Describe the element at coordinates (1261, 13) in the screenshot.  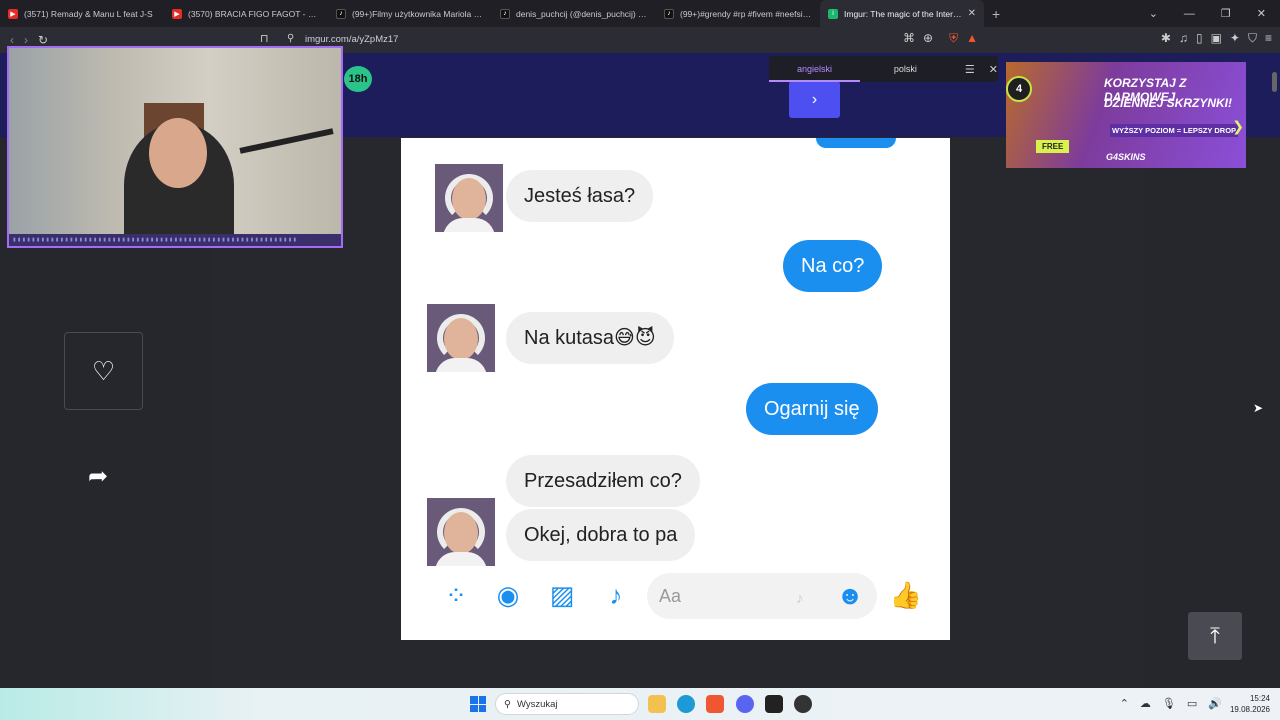
I see `close-window-button: ✕` at that location.